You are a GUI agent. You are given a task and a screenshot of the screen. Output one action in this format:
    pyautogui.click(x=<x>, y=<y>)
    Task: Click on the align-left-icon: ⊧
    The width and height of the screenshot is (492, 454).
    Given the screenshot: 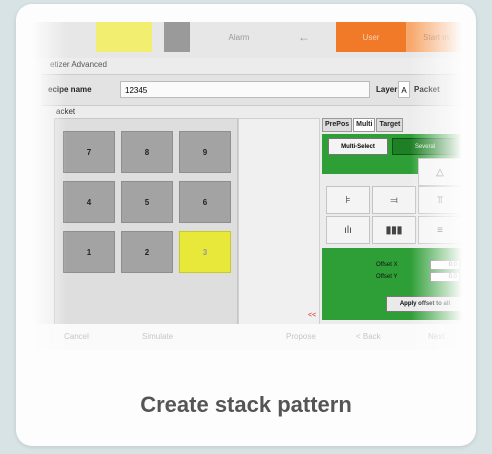 What is the action you would take?
    pyautogui.click(x=348, y=200)
    